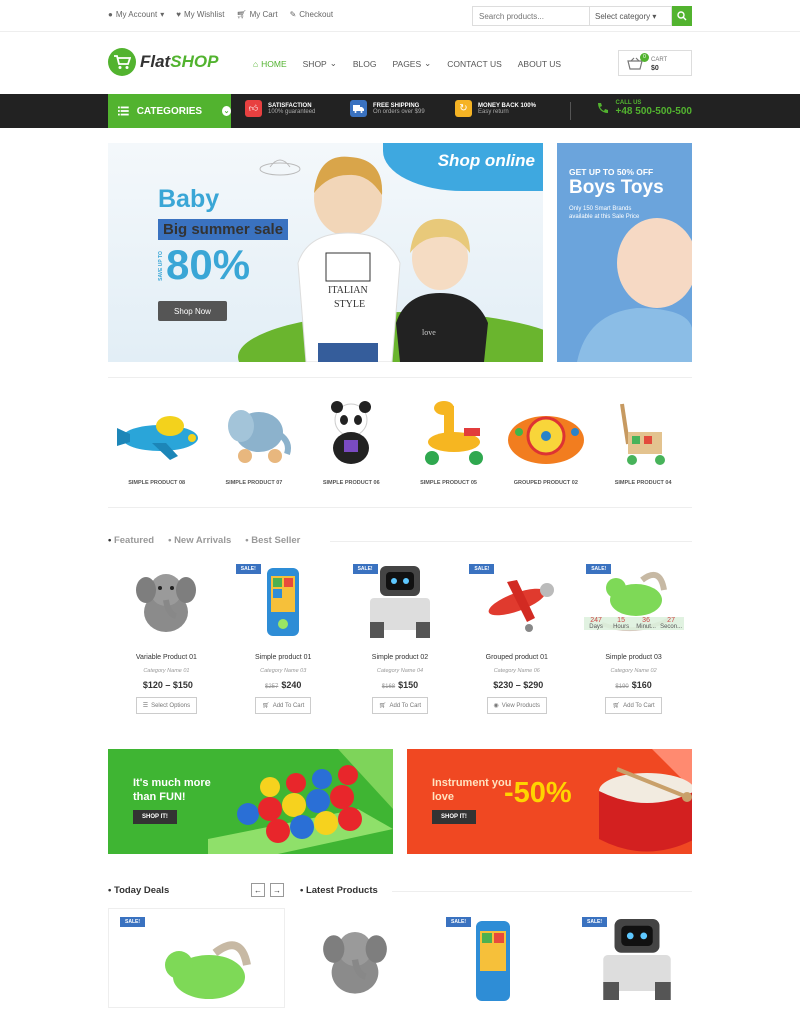  I want to click on instrument-promo-banner: Instrument you love -50% SHOP IT!, so click(549, 801).